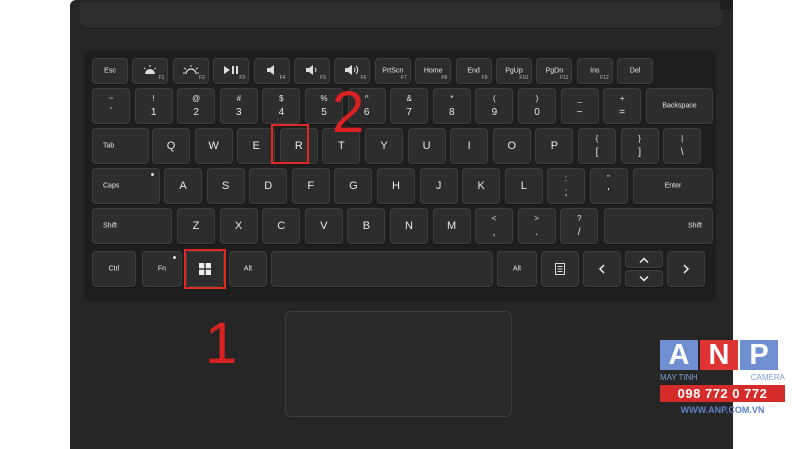 This screenshot has width=800, height=449. What do you see at coordinates (679, 355) in the screenshot?
I see `anp-letter-a: A` at bounding box center [679, 355].